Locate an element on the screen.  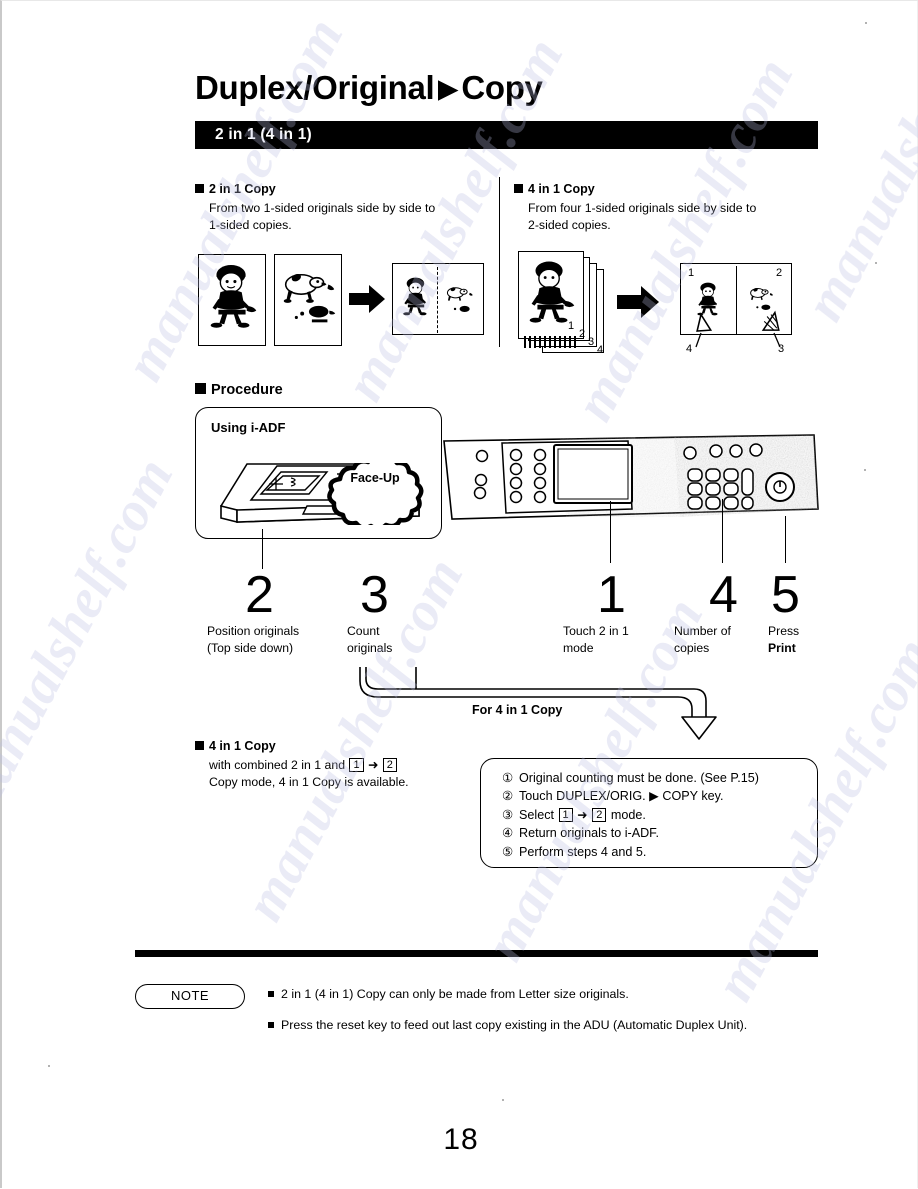
step-number-5: 5 is located at coordinates (785, 595).